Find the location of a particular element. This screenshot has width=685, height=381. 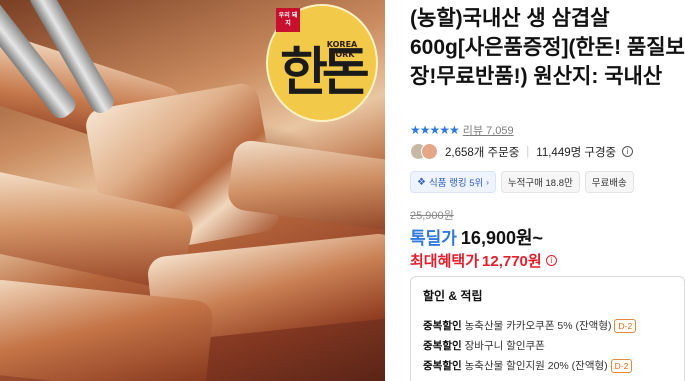

discount-item: 중복할인 농축산물 카카오쿠폰 5% (잔액형) D-2 is located at coordinates (547, 325).